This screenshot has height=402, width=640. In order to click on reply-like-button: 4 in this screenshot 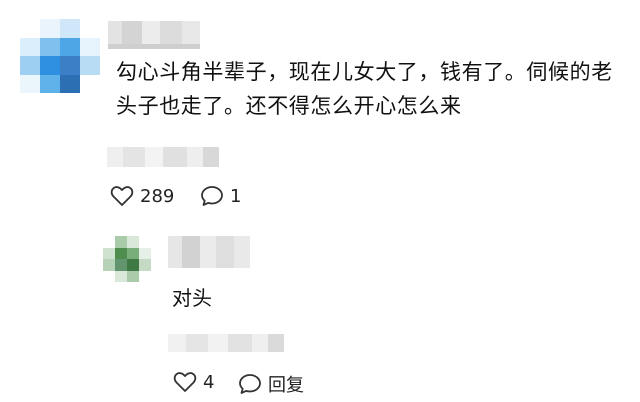, I will do `click(193, 382)`.